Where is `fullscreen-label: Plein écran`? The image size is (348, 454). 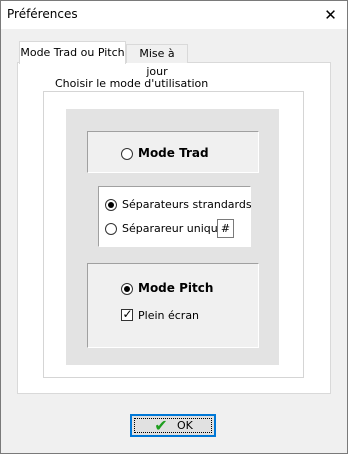 fullscreen-label: Plein écran is located at coordinates (168, 315).